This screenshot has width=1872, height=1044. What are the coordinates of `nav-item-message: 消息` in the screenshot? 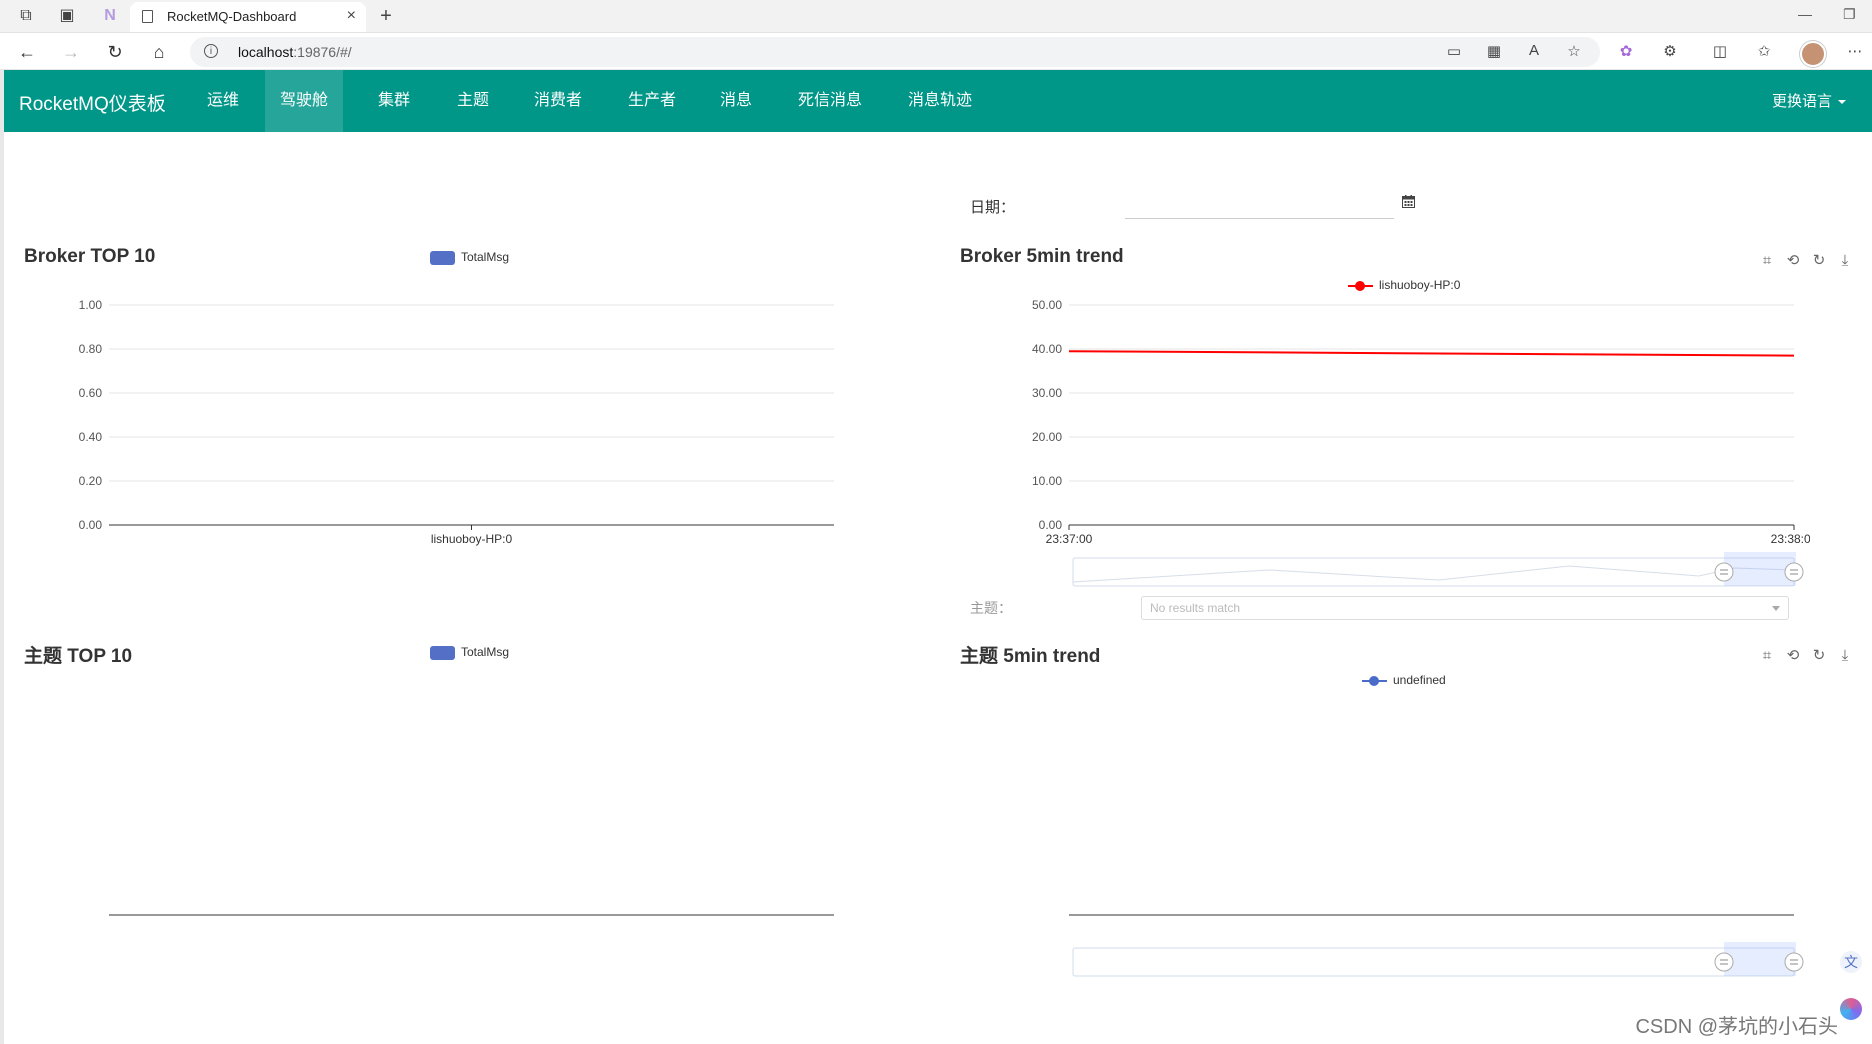 It's located at (736, 101).